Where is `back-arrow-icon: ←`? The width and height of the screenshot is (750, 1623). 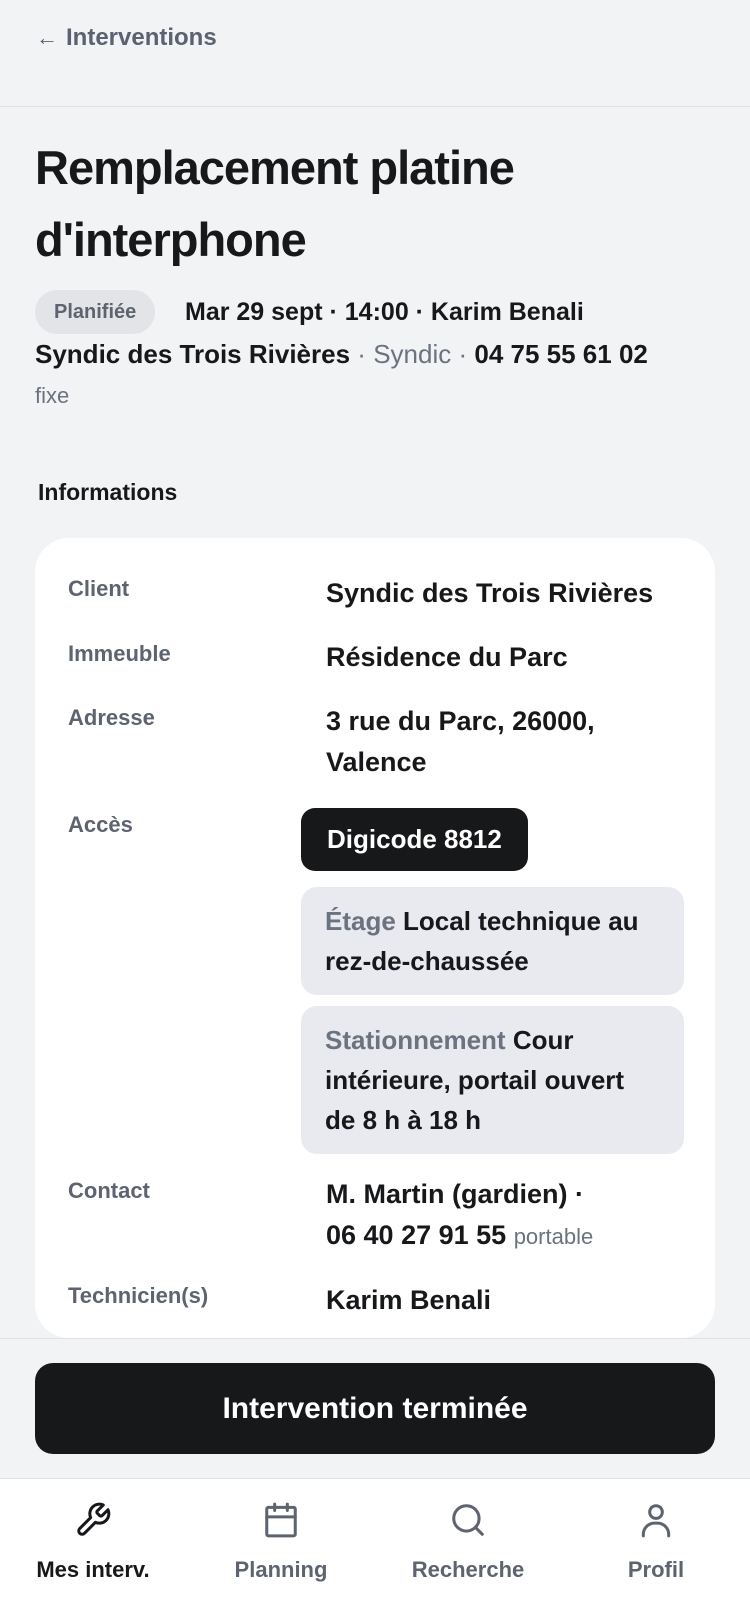
back-arrow-icon: ← is located at coordinates (47, 37).